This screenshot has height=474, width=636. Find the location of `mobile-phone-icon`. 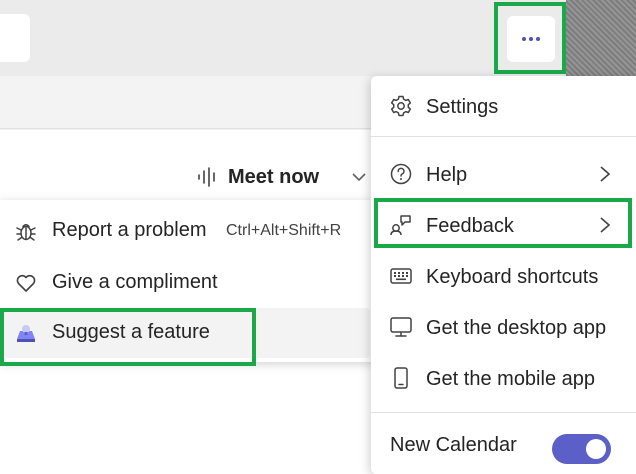

mobile-phone-icon is located at coordinates (401, 378).